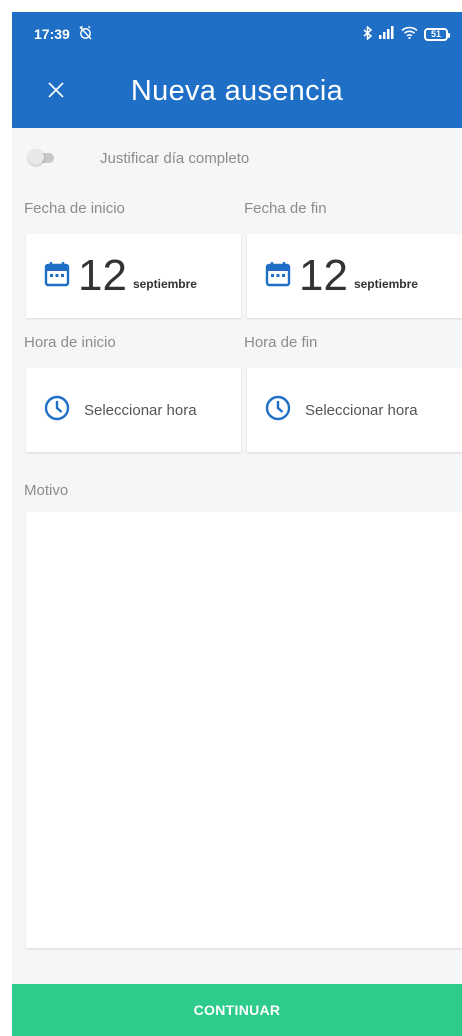 Image resolution: width=462 pixels, height=1036 pixels. I want to click on full-day-toggle, so click(41, 157).